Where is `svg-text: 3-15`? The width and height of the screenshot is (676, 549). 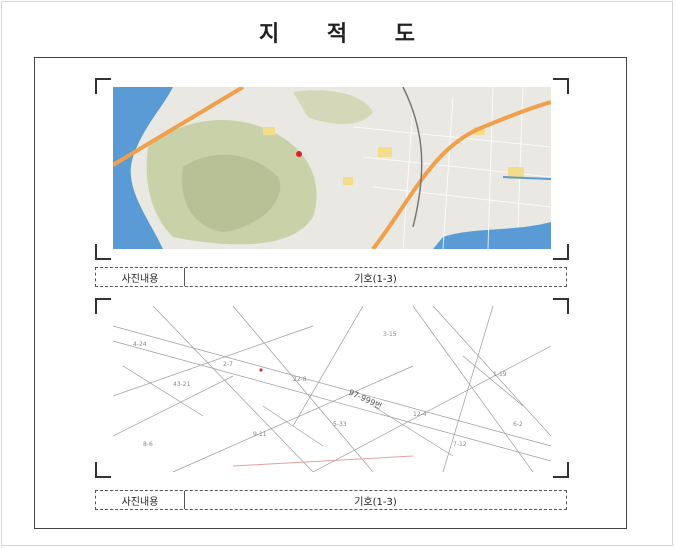 svg-text: 3-15 is located at coordinates (390, 334).